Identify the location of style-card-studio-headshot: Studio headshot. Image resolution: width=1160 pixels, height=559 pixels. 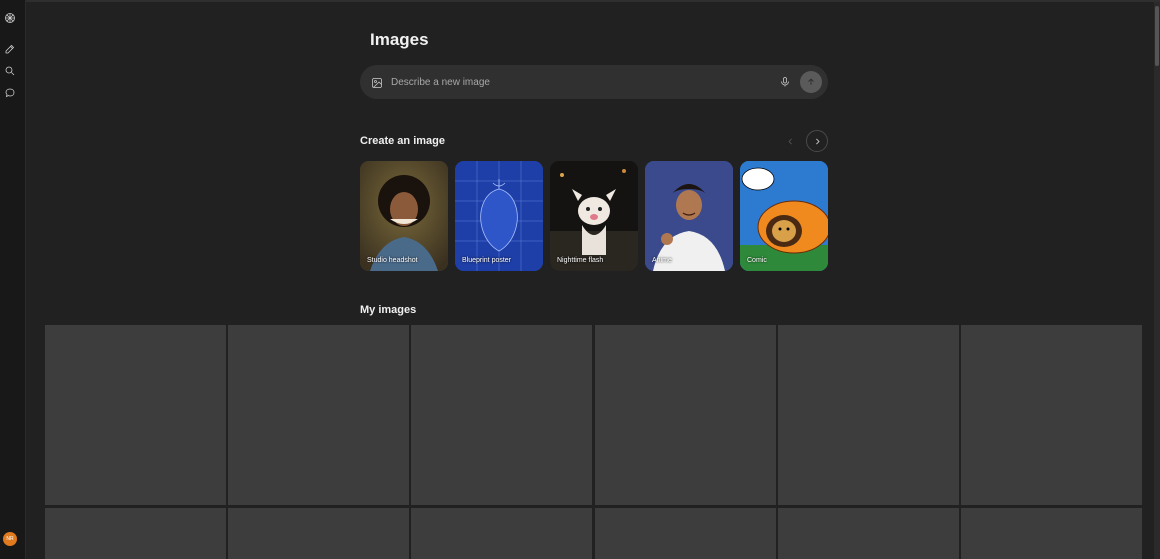
(404, 216).